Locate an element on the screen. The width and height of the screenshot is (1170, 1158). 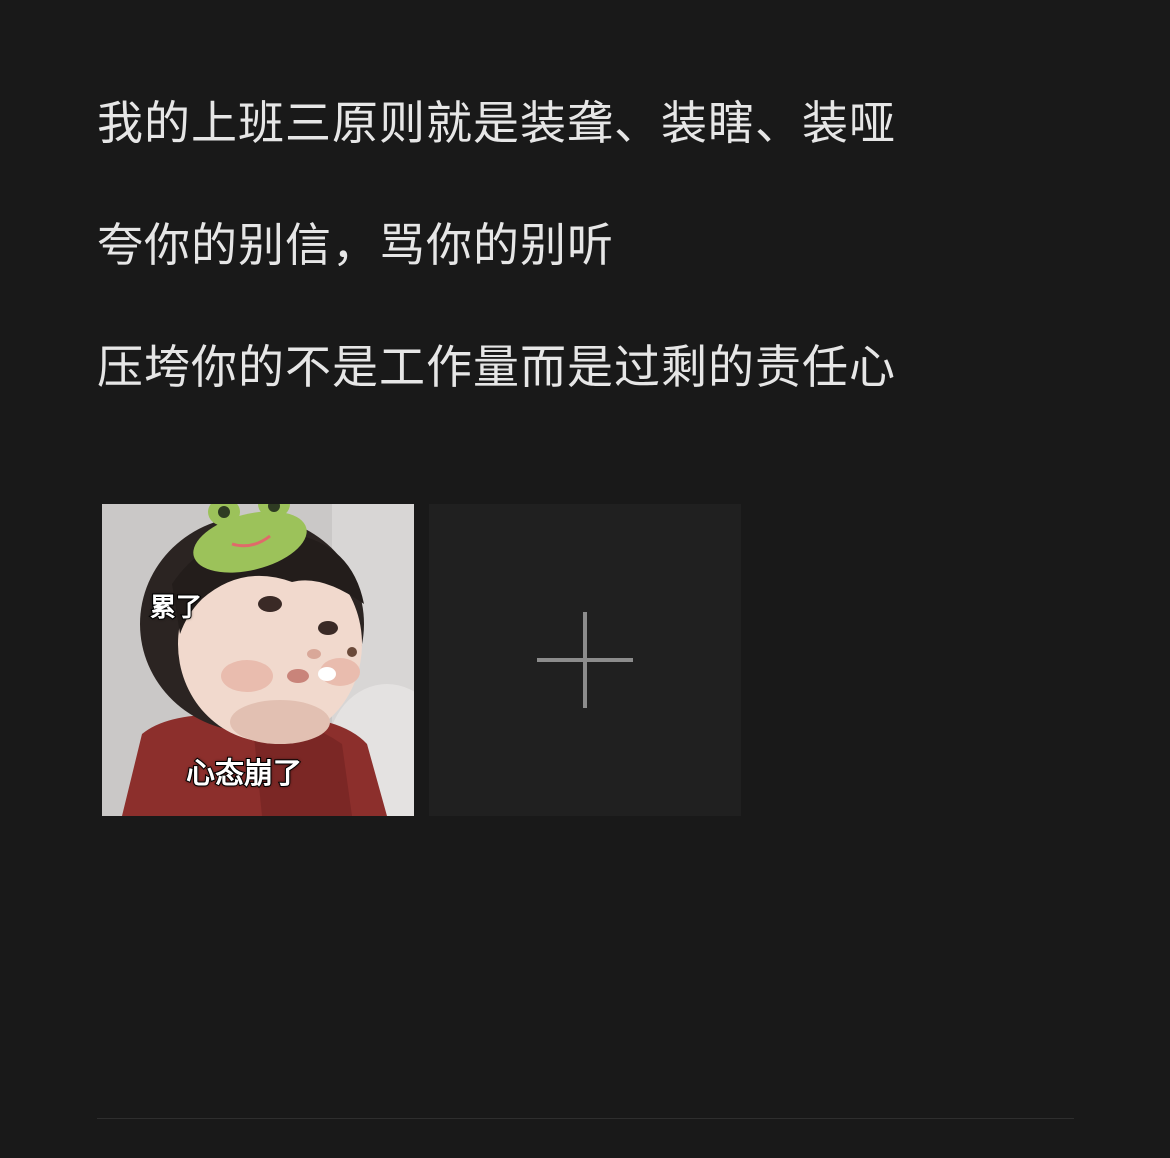
add-image-button is located at coordinates (585, 660).